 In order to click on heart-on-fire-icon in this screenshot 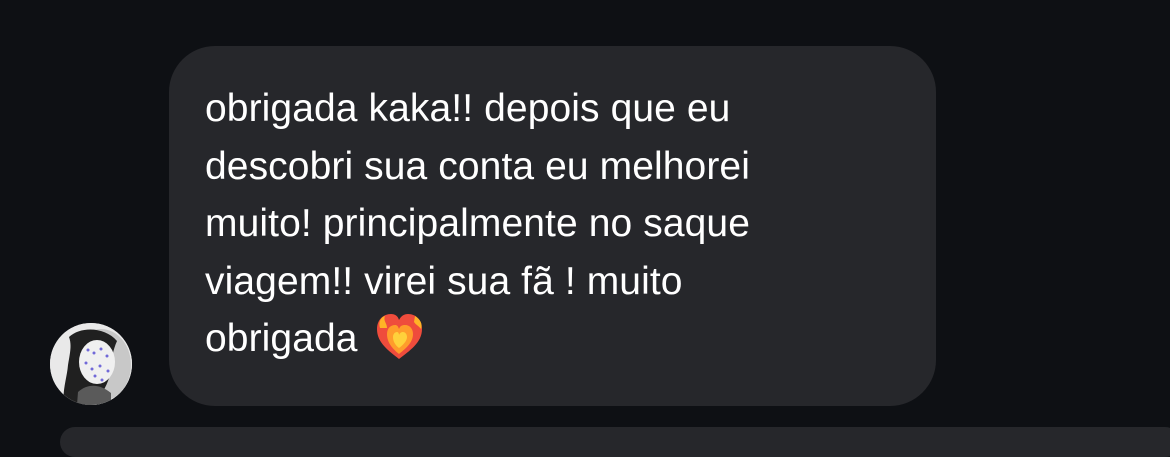, I will do `click(399, 336)`.